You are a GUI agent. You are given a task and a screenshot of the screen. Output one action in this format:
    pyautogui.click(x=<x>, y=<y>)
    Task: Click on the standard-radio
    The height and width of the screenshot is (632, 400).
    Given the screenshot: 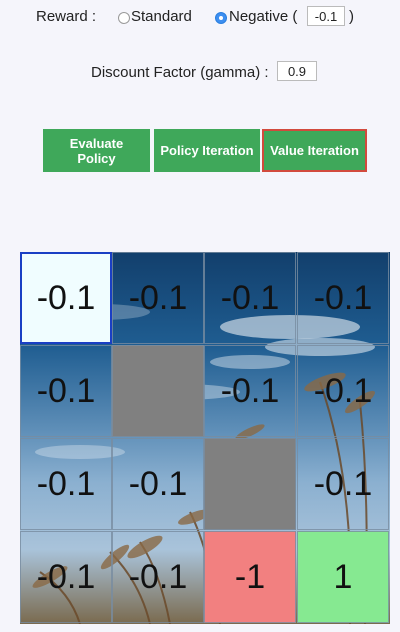 What is the action you would take?
    pyautogui.click(x=124, y=18)
    